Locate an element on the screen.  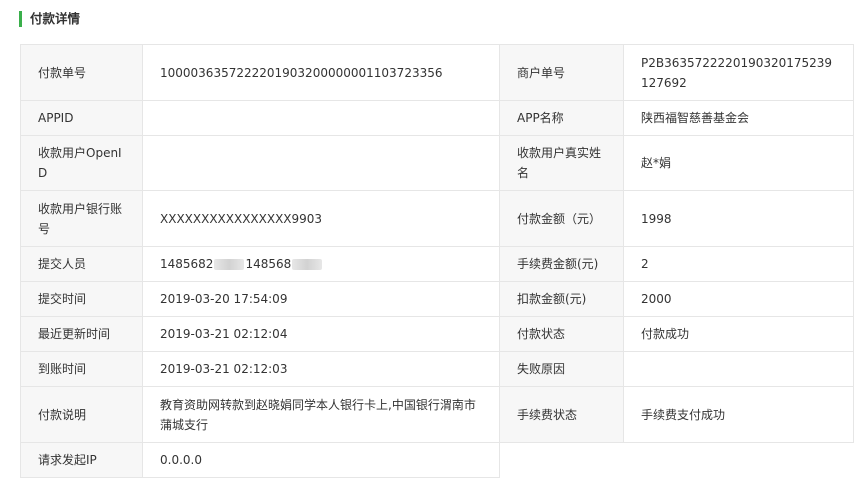
fee-status-label: 手续费状态 is located at coordinates (561, 414).